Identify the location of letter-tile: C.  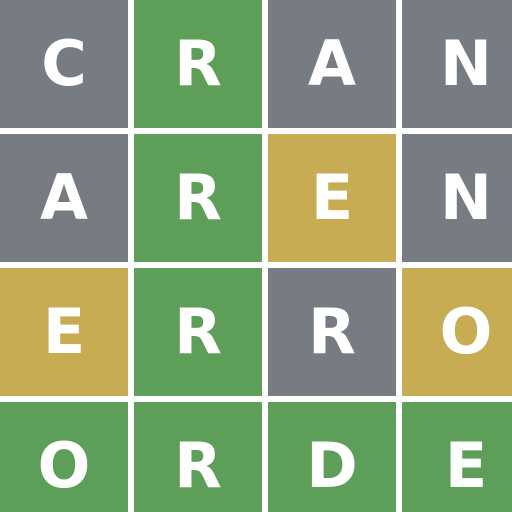
(64, 64).